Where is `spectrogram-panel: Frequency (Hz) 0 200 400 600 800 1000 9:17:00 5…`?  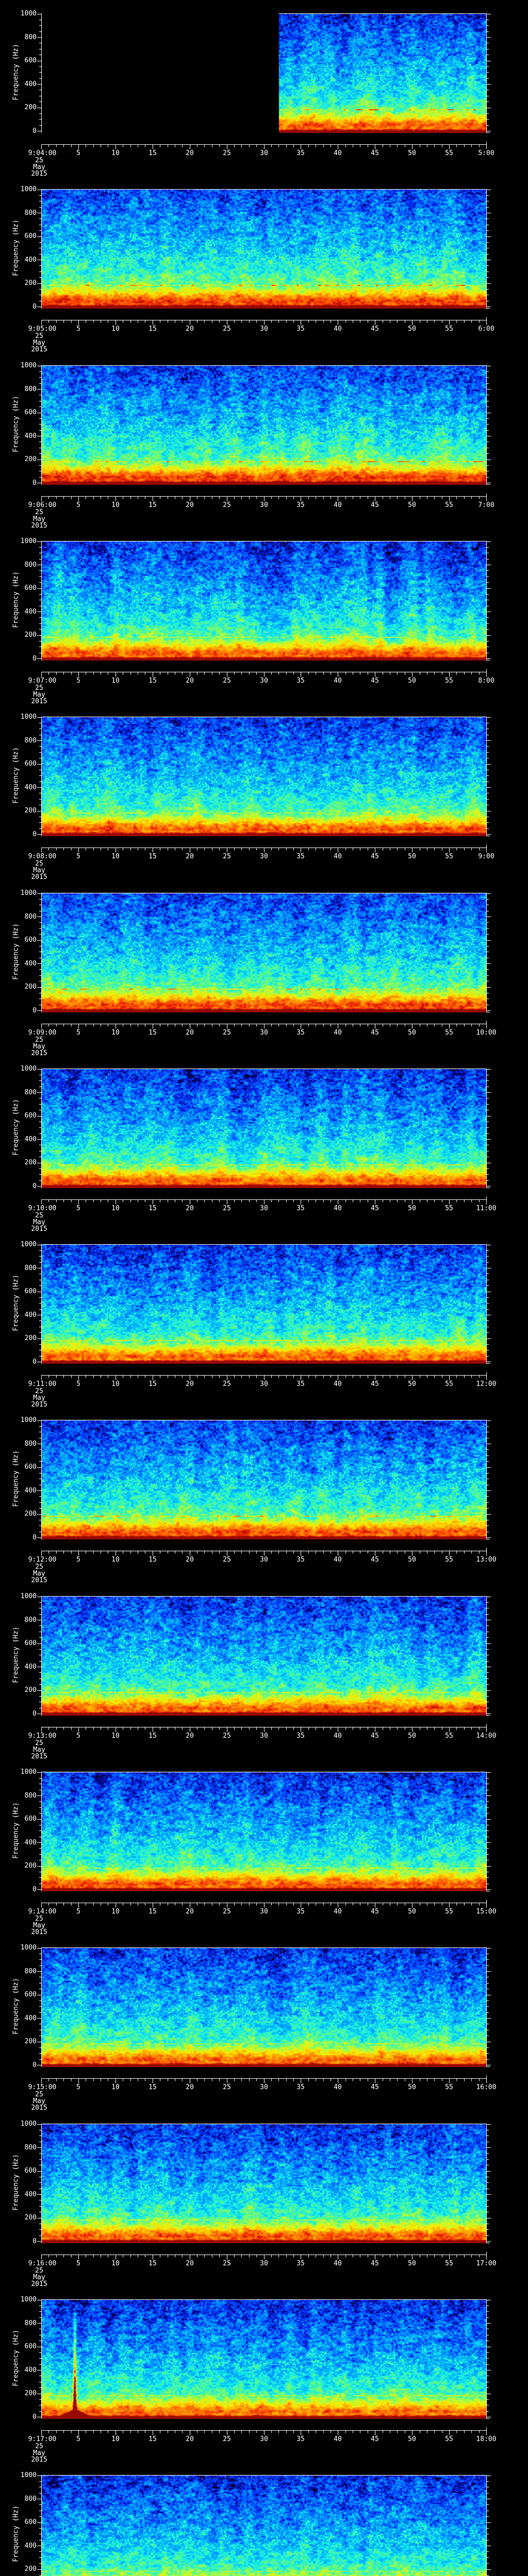
spectrogram-panel: Frequency (Hz) 0 200 400 600 800 1000 9:17:00 5… is located at coordinates (264, 2374).